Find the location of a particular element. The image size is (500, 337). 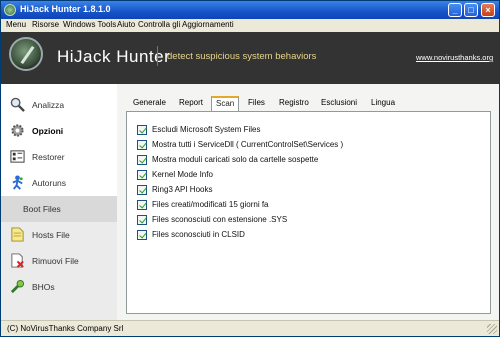

sidebar-item-autoruns: Autoruns is located at coordinates (59, 183).